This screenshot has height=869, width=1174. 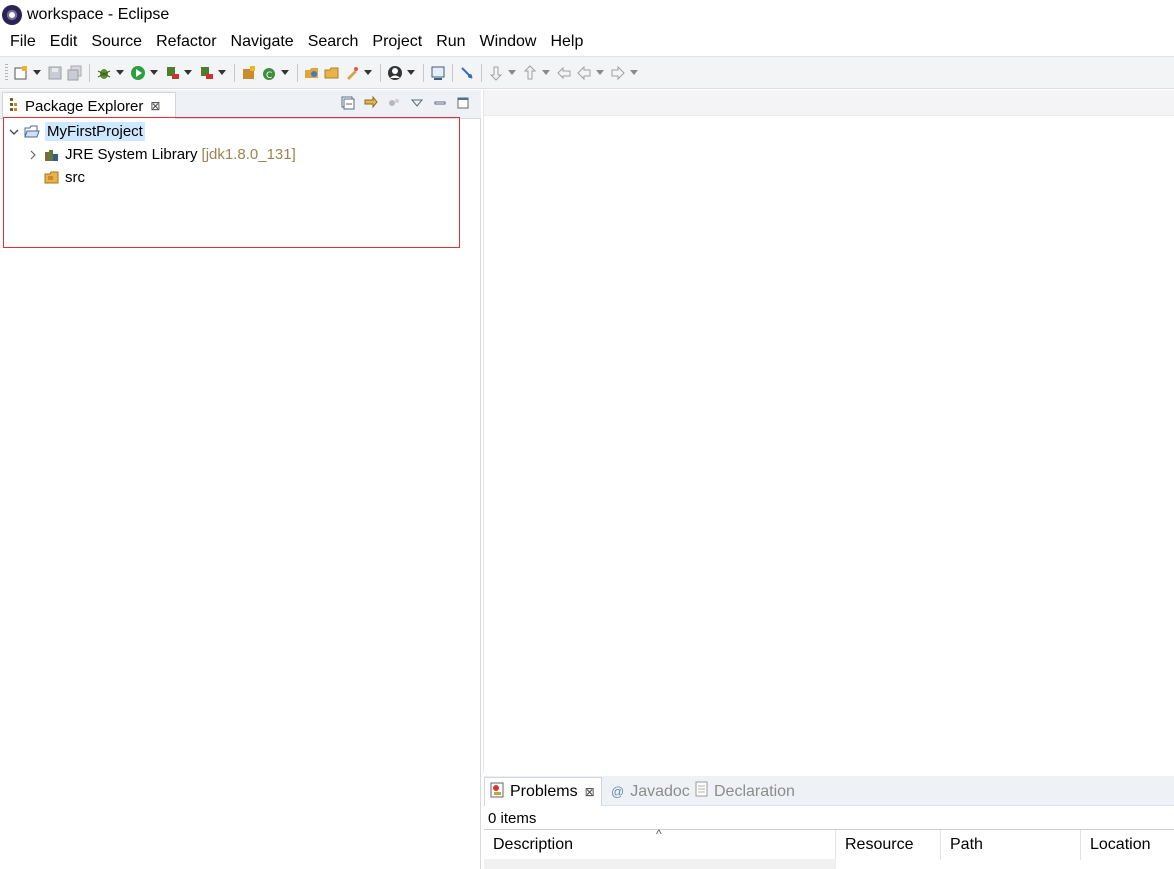 What do you see at coordinates (138, 73) in the screenshot?
I see `run-icon` at bounding box center [138, 73].